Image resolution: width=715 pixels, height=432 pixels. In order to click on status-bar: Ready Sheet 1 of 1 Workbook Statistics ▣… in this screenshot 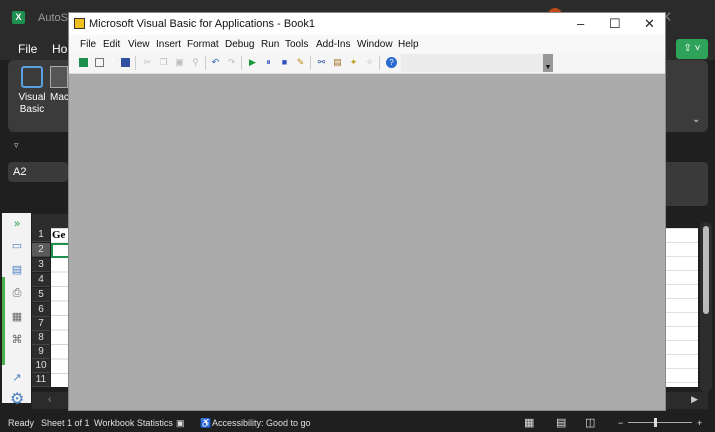, I will do `click(357, 422)`.